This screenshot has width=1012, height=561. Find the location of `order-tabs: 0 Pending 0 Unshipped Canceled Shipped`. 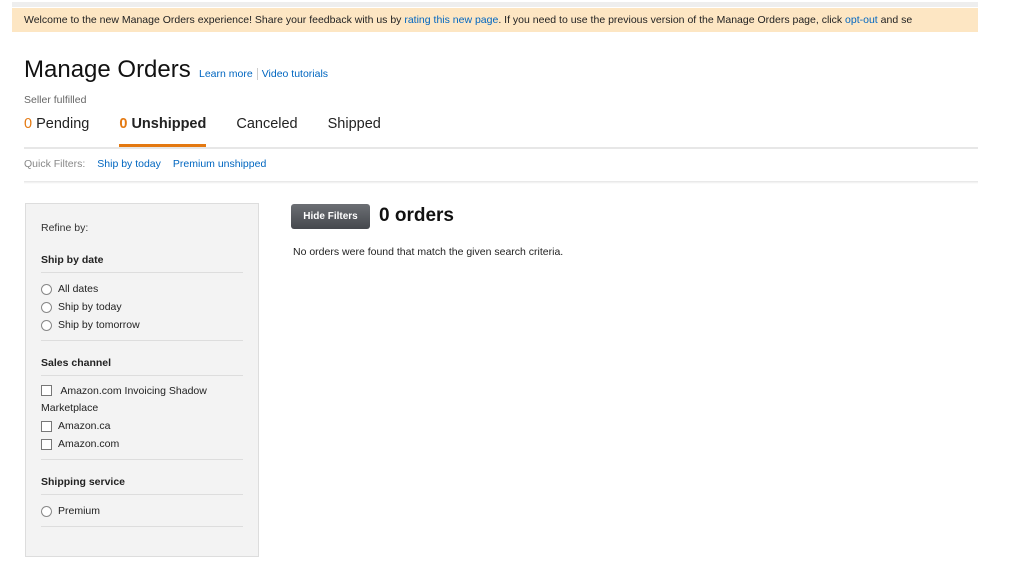

order-tabs: 0 Pending 0 Unshipped Canceled Shipped is located at coordinates (217, 131).